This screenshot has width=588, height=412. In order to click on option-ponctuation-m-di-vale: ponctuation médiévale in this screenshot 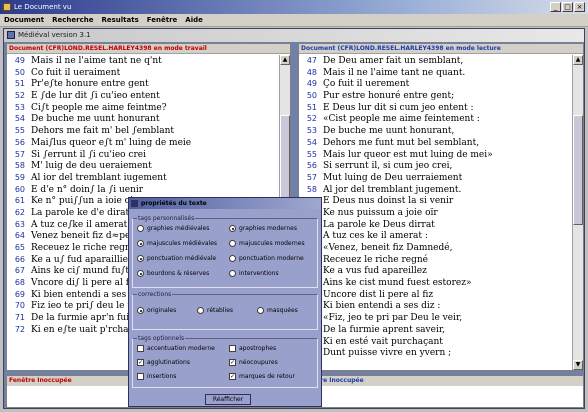, I will do `click(176, 258)`.